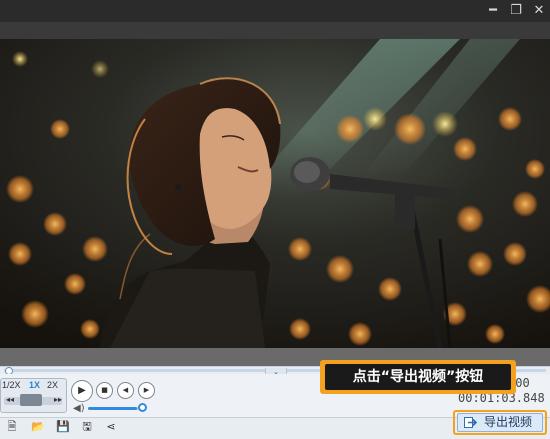  Describe the element at coordinates (12, 427) in the screenshot. I see `screenshot-icon: 🗎` at that location.